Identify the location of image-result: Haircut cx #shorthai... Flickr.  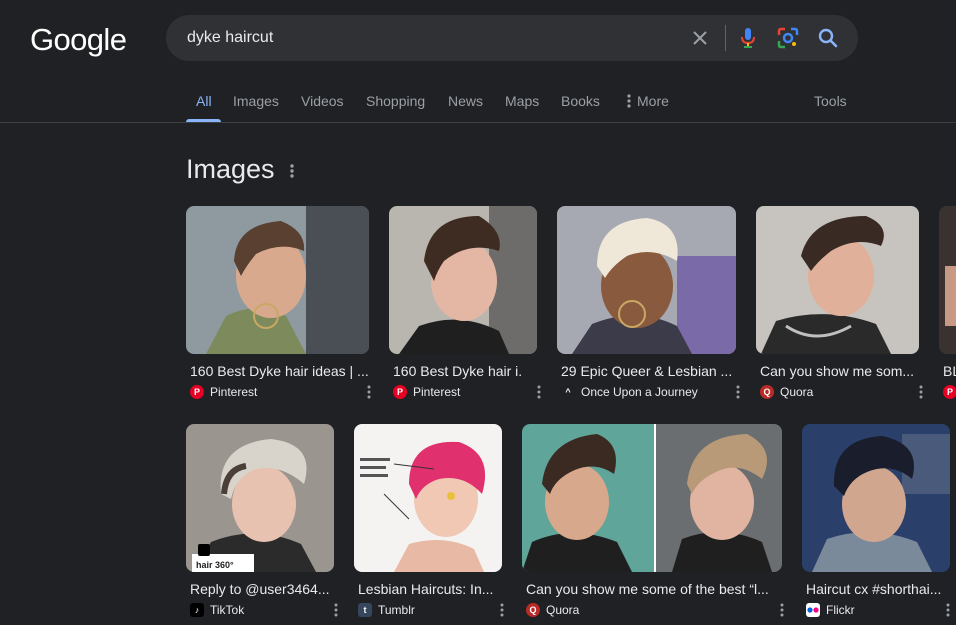
(879, 522).